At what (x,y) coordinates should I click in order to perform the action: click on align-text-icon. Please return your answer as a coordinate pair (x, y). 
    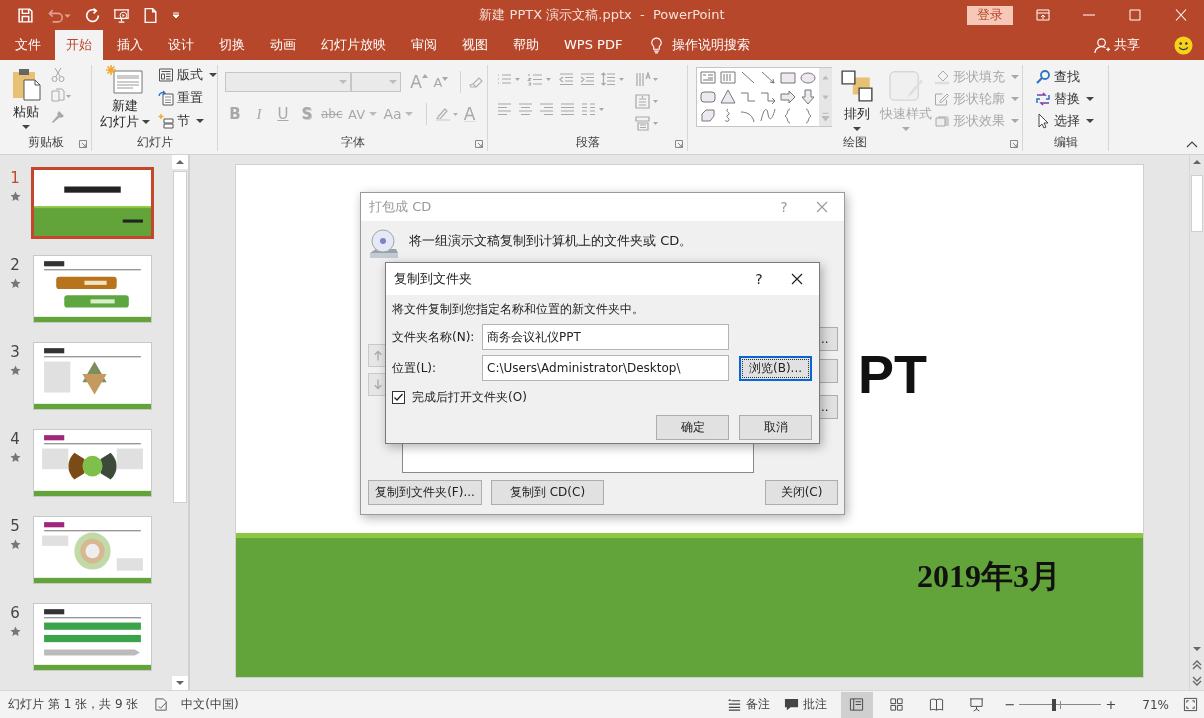
    Looking at the image, I should click on (647, 101).